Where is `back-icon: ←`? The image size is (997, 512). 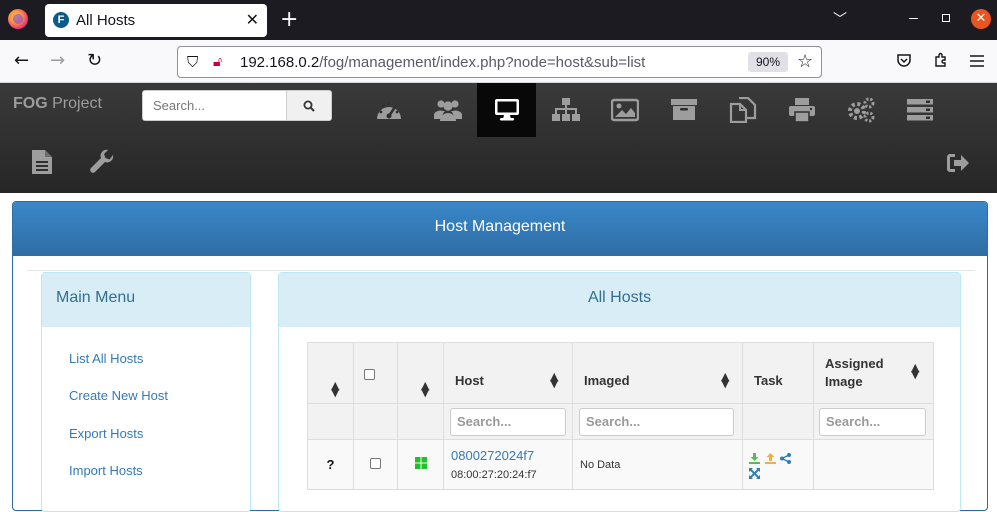 back-icon: ← is located at coordinates (21, 61).